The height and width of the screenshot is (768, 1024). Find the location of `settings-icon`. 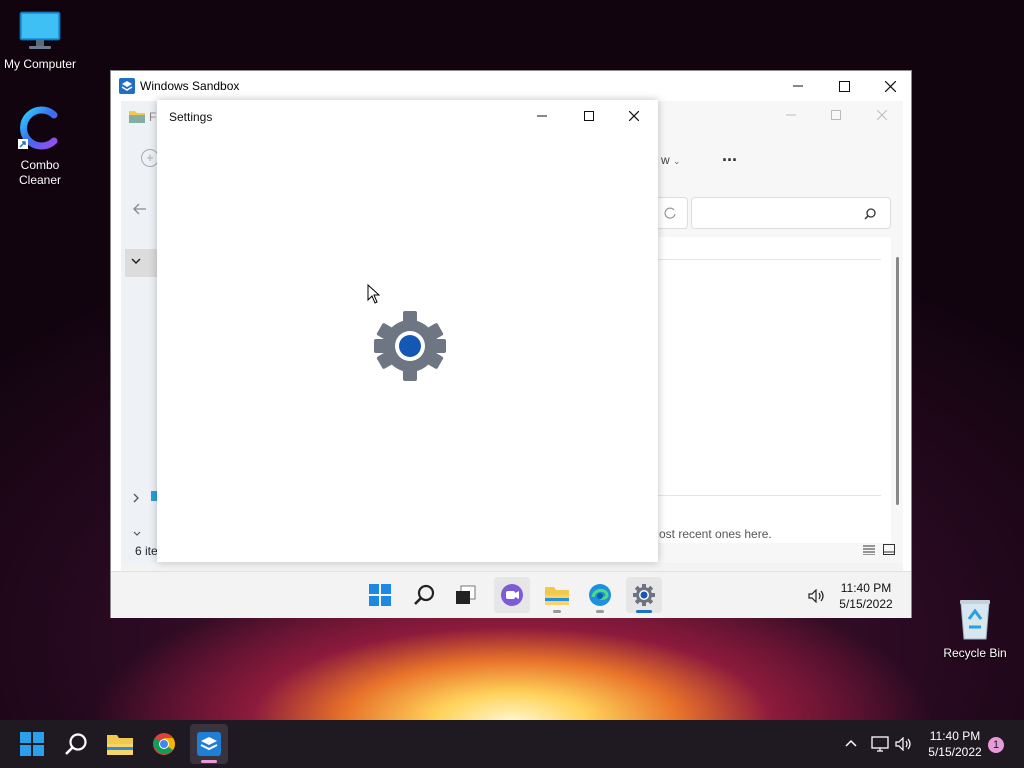

settings-icon is located at coordinates (644, 595).